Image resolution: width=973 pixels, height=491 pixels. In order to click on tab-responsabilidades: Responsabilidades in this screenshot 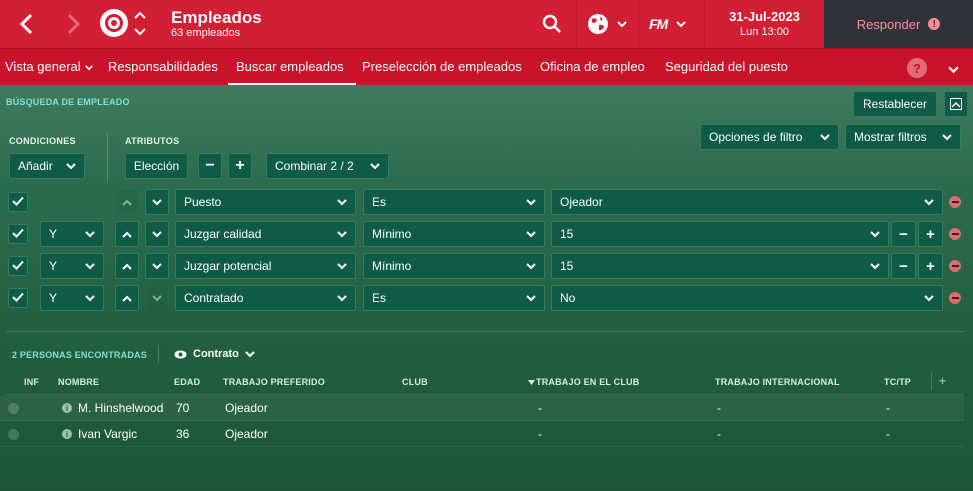, I will do `click(163, 67)`.